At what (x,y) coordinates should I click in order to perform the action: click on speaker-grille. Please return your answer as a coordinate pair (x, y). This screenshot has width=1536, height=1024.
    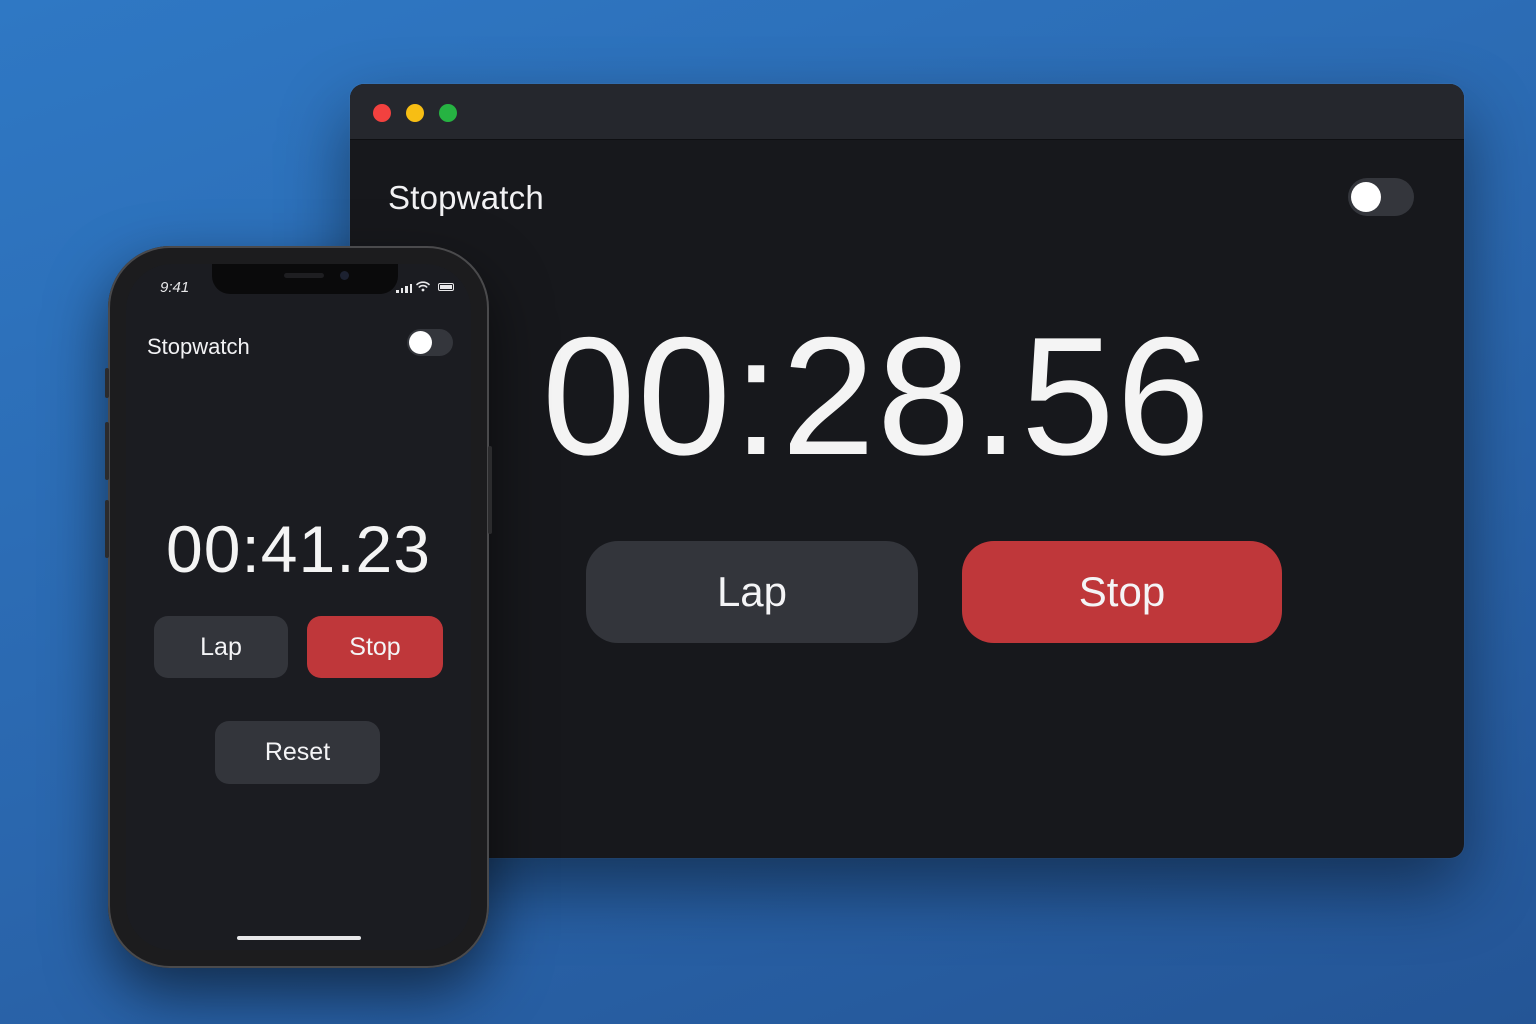
    Looking at the image, I should click on (304, 275).